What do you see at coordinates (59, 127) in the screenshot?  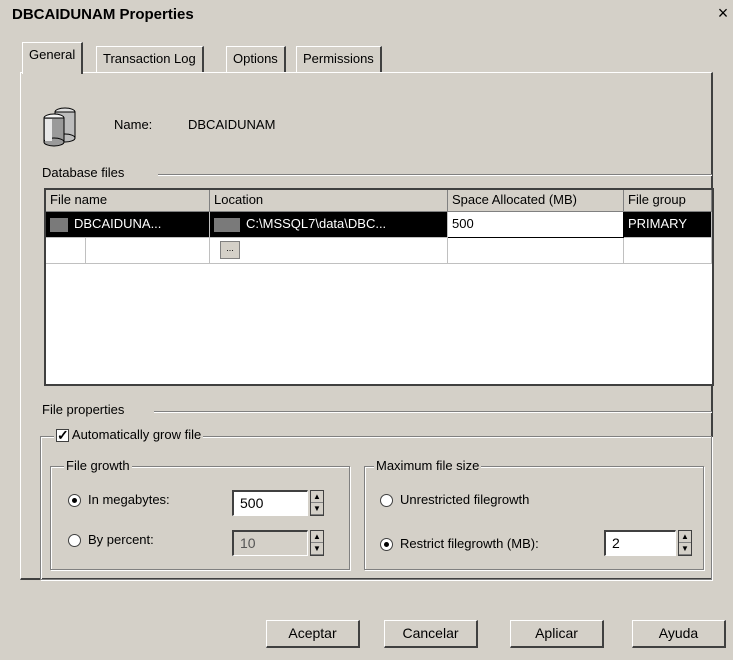 I see `database-icon` at bounding box center [59, 127].